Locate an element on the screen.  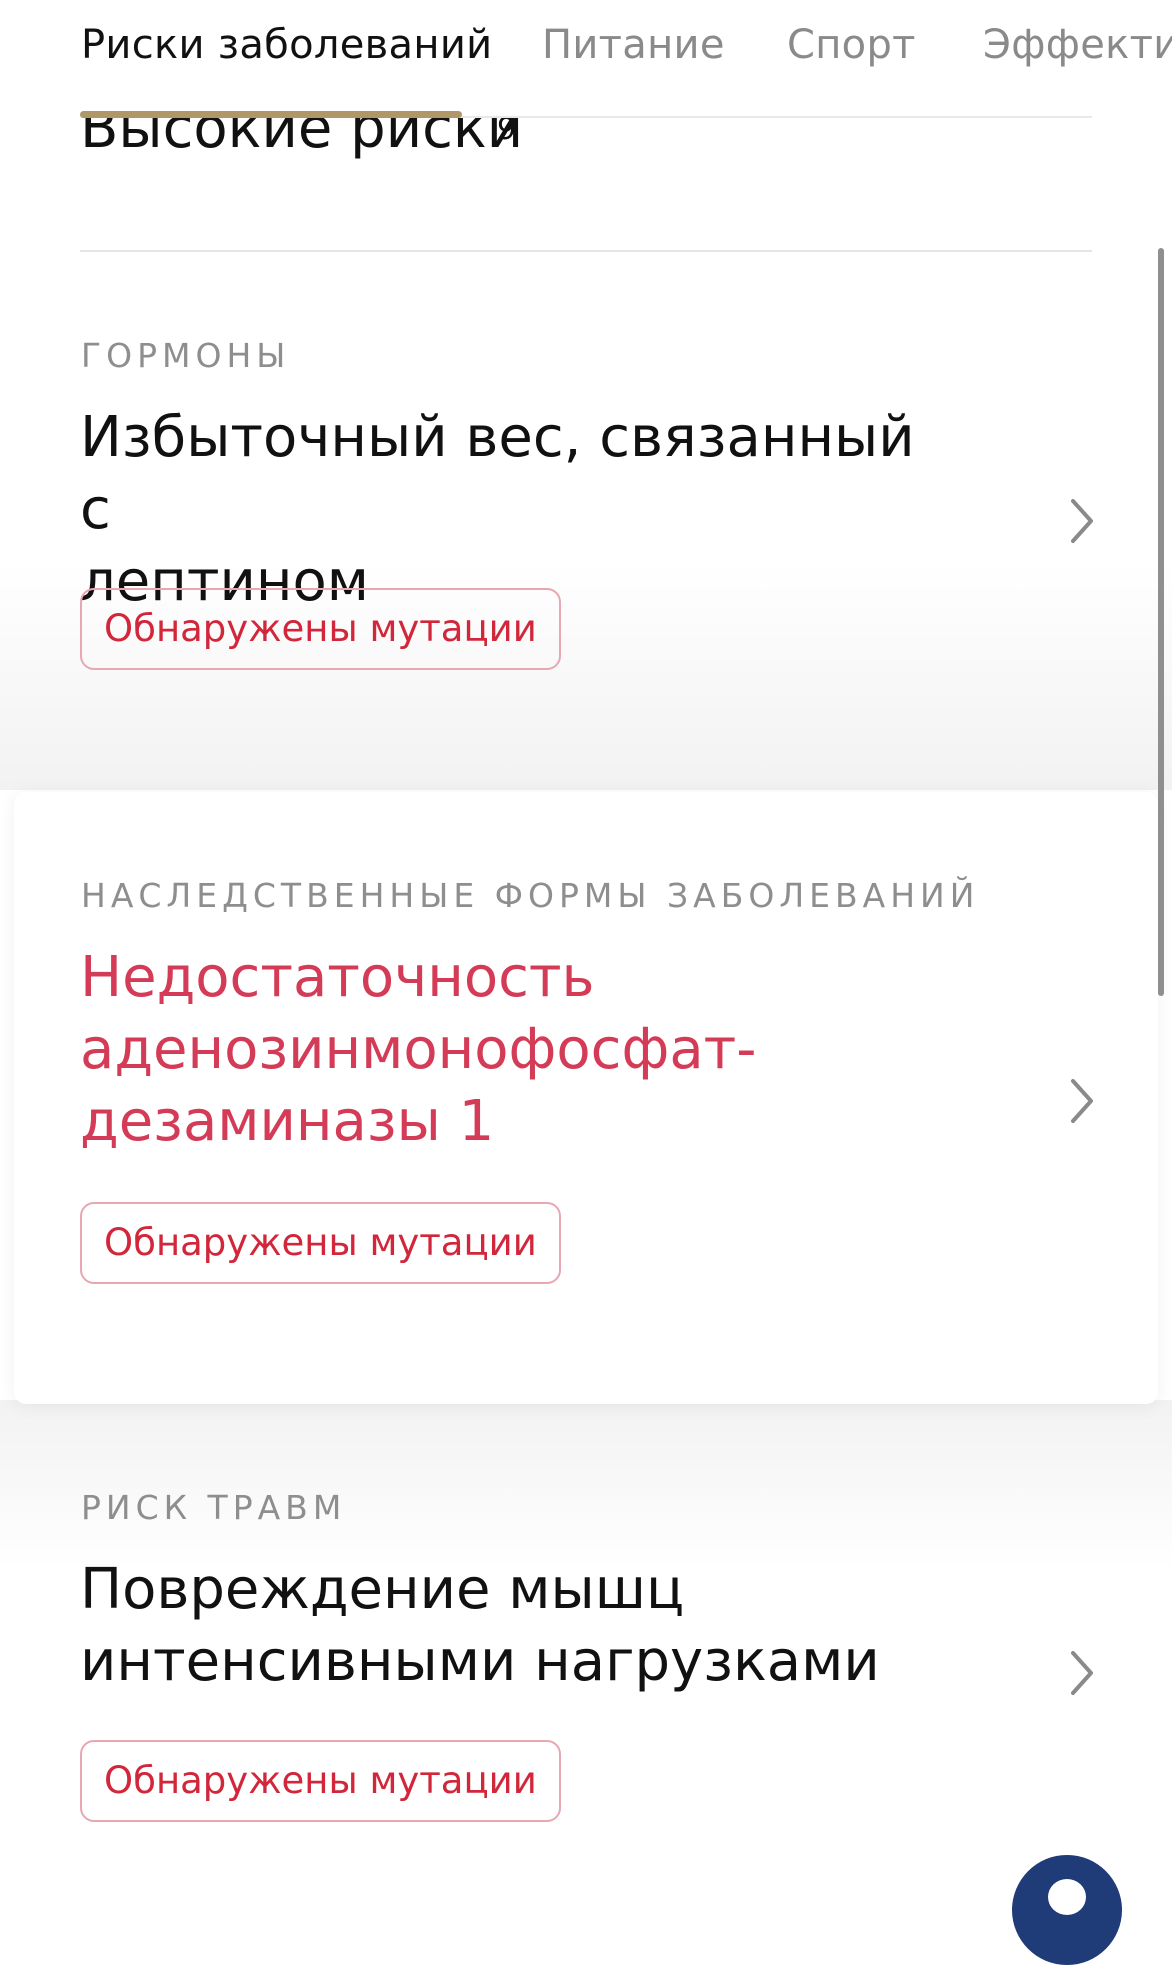
chat-icon is located at coordinates (1067, 1897).